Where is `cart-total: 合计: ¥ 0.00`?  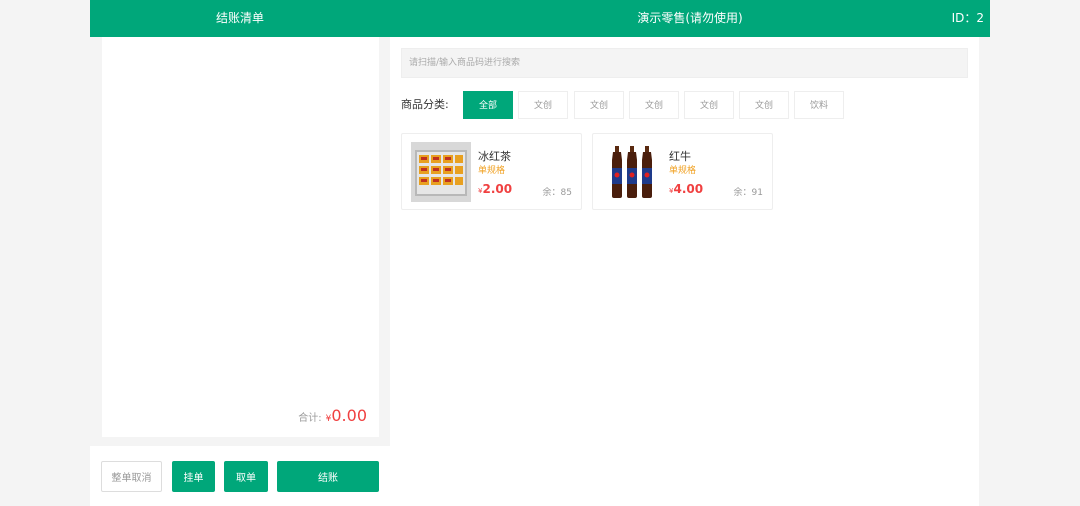
cart-total: 合计: ¥ 0.00 is located at coordinates (332, 415).